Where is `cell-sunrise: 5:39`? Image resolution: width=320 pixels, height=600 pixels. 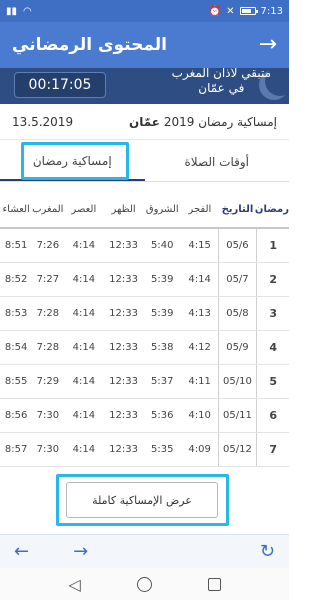
cell-sunrise: 5:39 is located at coordinates (162, 313).